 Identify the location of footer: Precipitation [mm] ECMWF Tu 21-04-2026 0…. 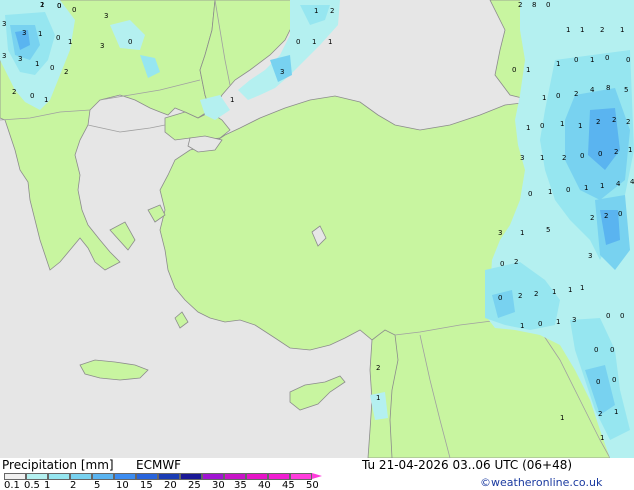
(317, 474).